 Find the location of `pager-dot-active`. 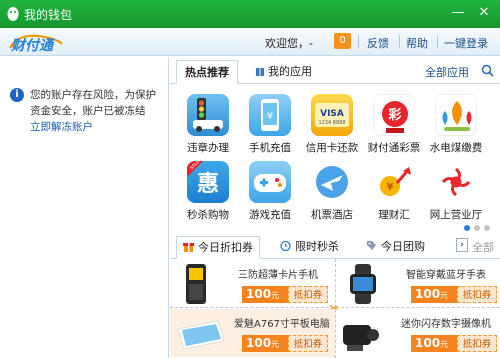

pager-dot-active is located at coordinates (467, 228).